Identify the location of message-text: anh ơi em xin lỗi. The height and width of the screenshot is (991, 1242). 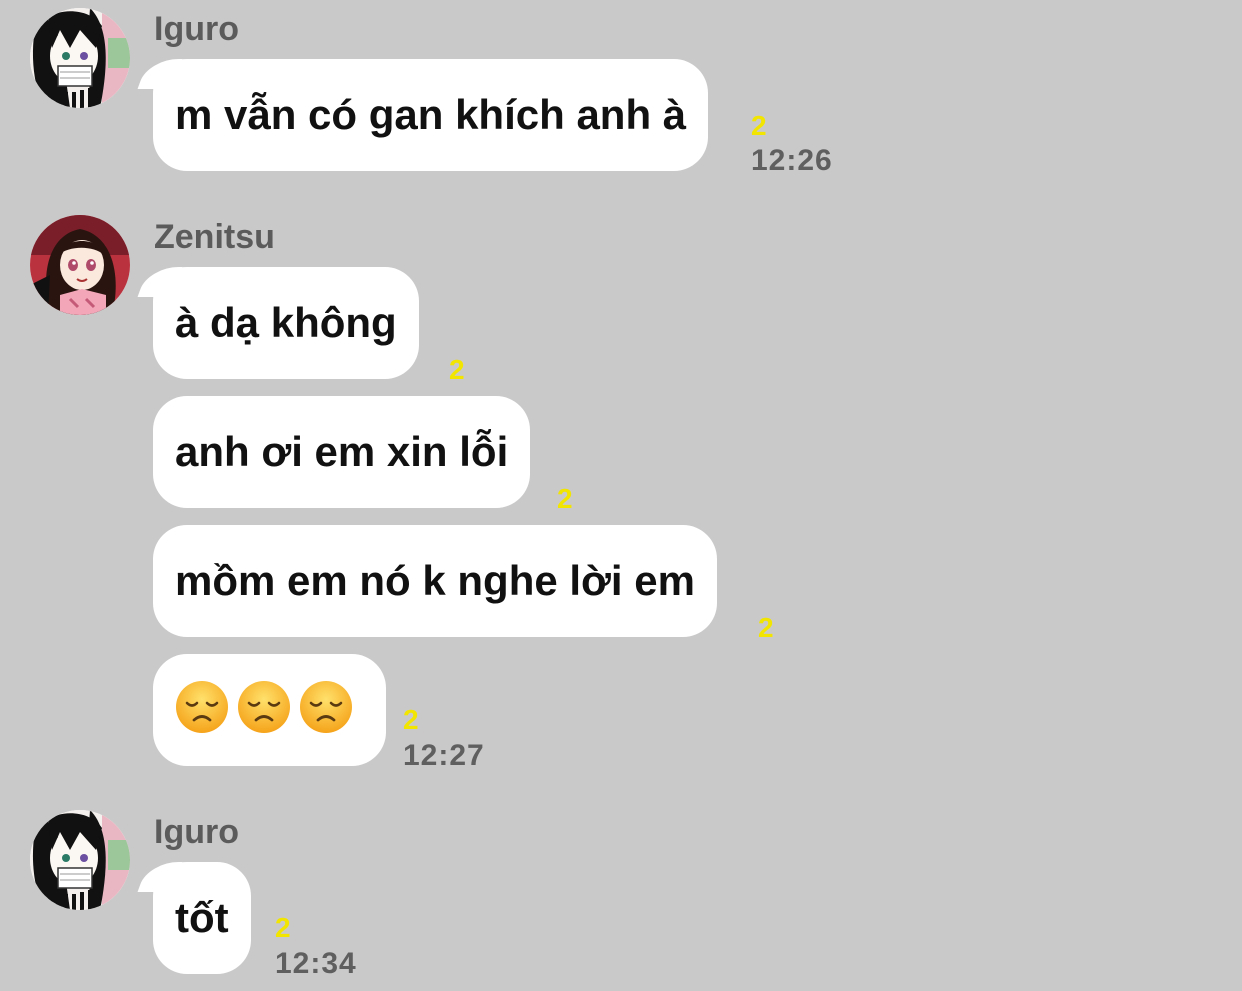
(342, 451).